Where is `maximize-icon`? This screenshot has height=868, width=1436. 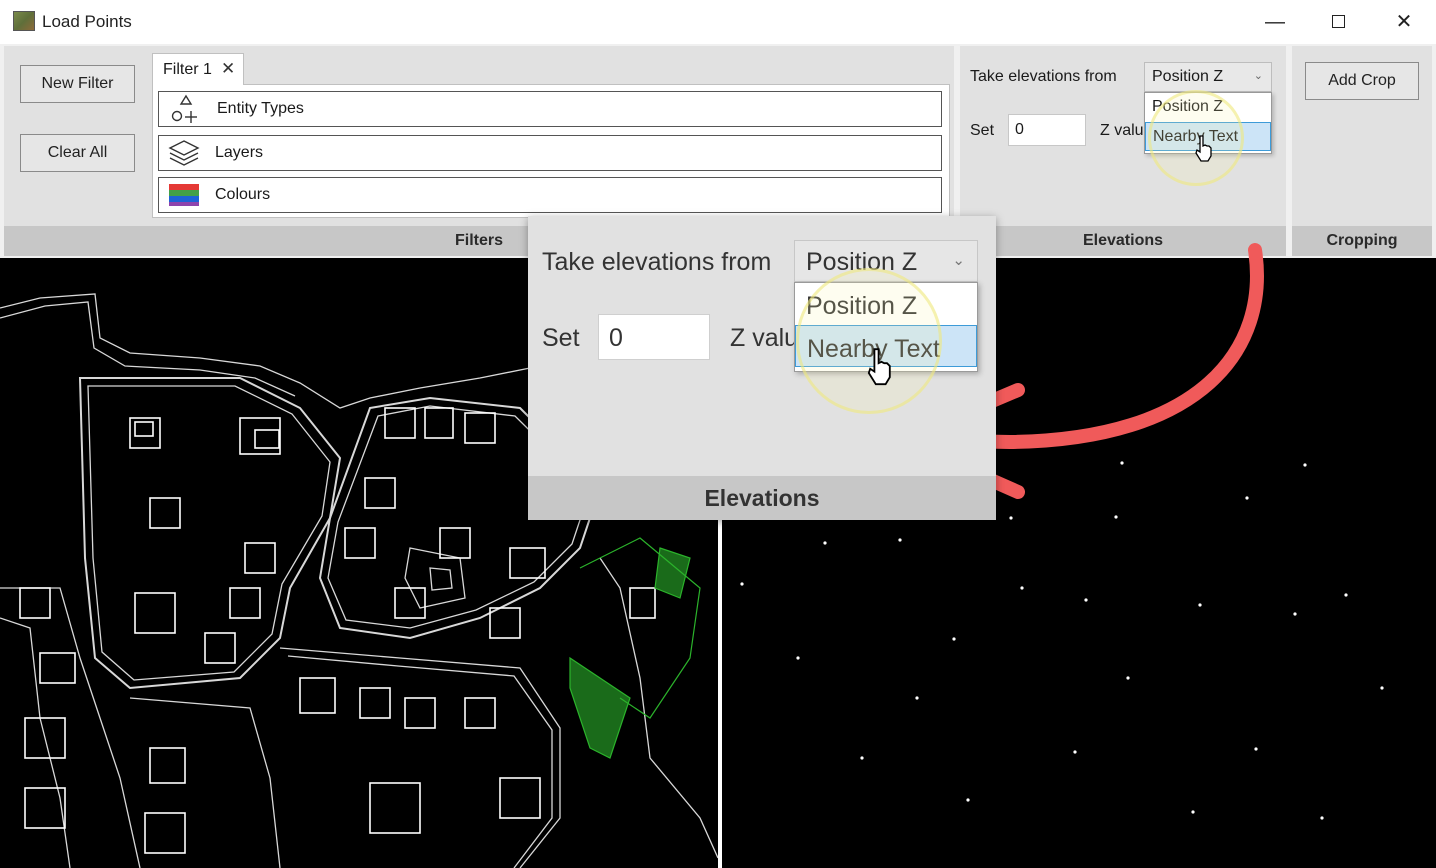 maximize-icon is located at coordinates (1338, 21).